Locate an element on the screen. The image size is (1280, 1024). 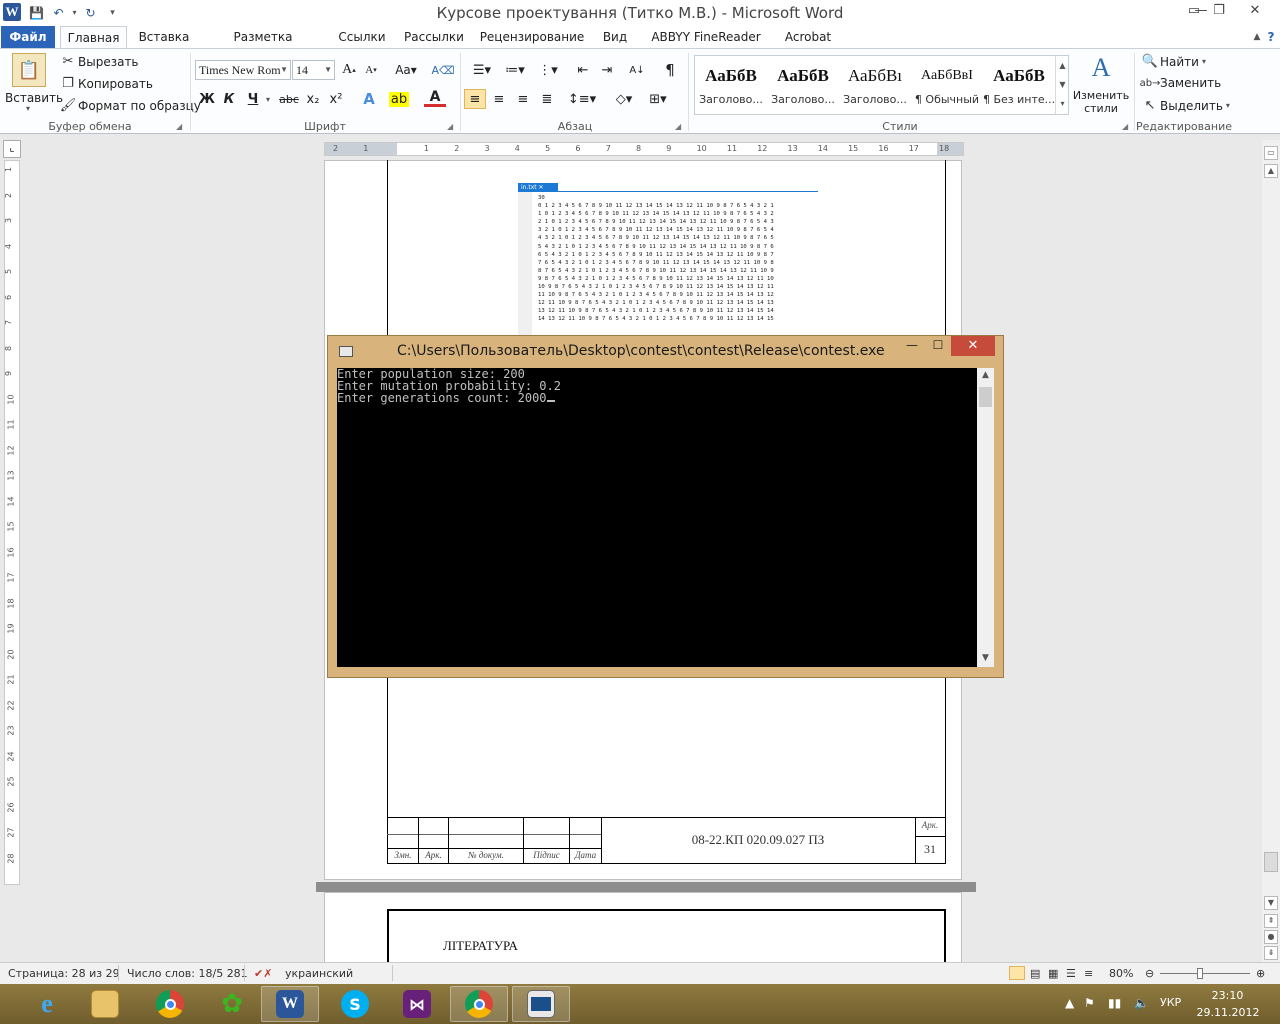
document-page is located at coordinates (643, 932).